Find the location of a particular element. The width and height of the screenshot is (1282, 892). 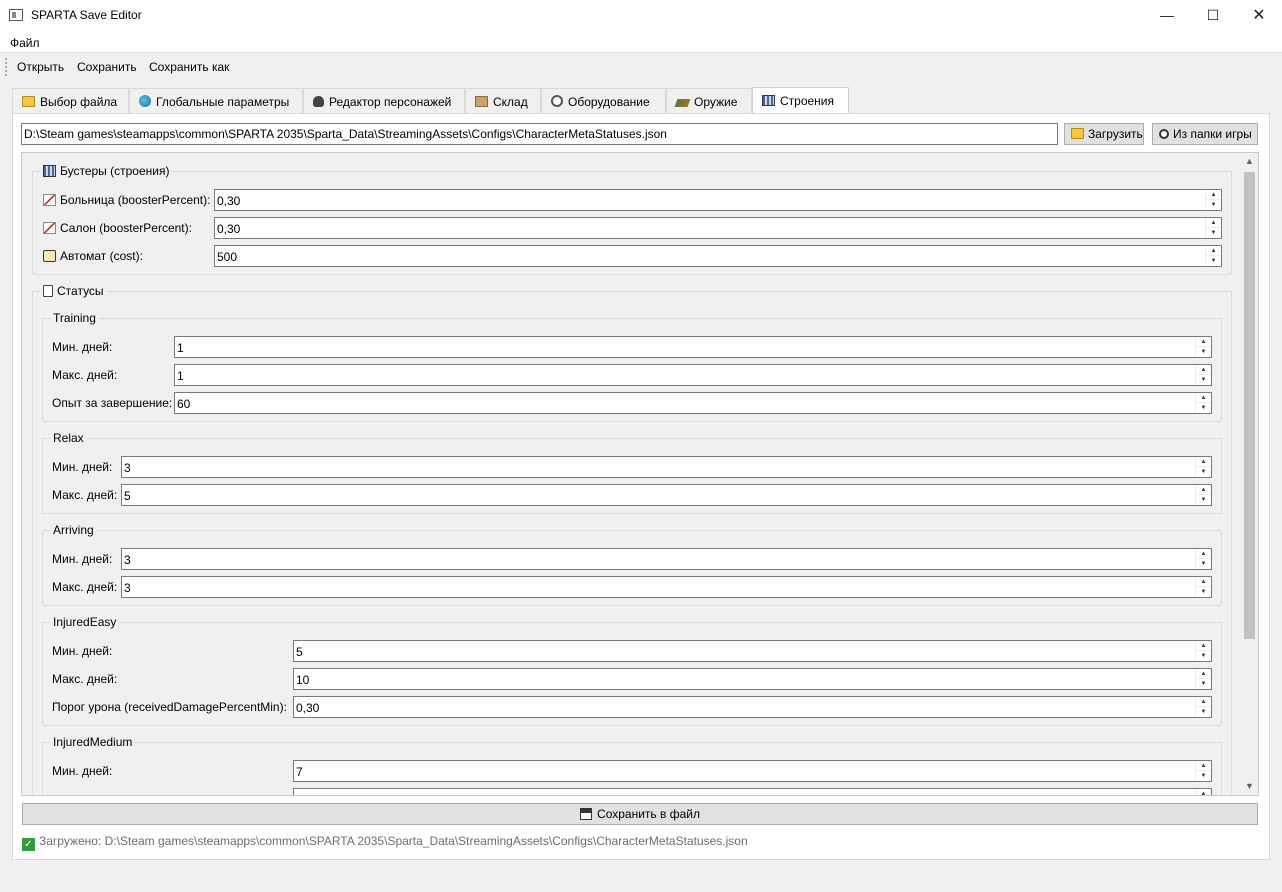

training-min-days-row: Мин. дней: 1 ▲ ▼ is located at coordinates (636, 347).